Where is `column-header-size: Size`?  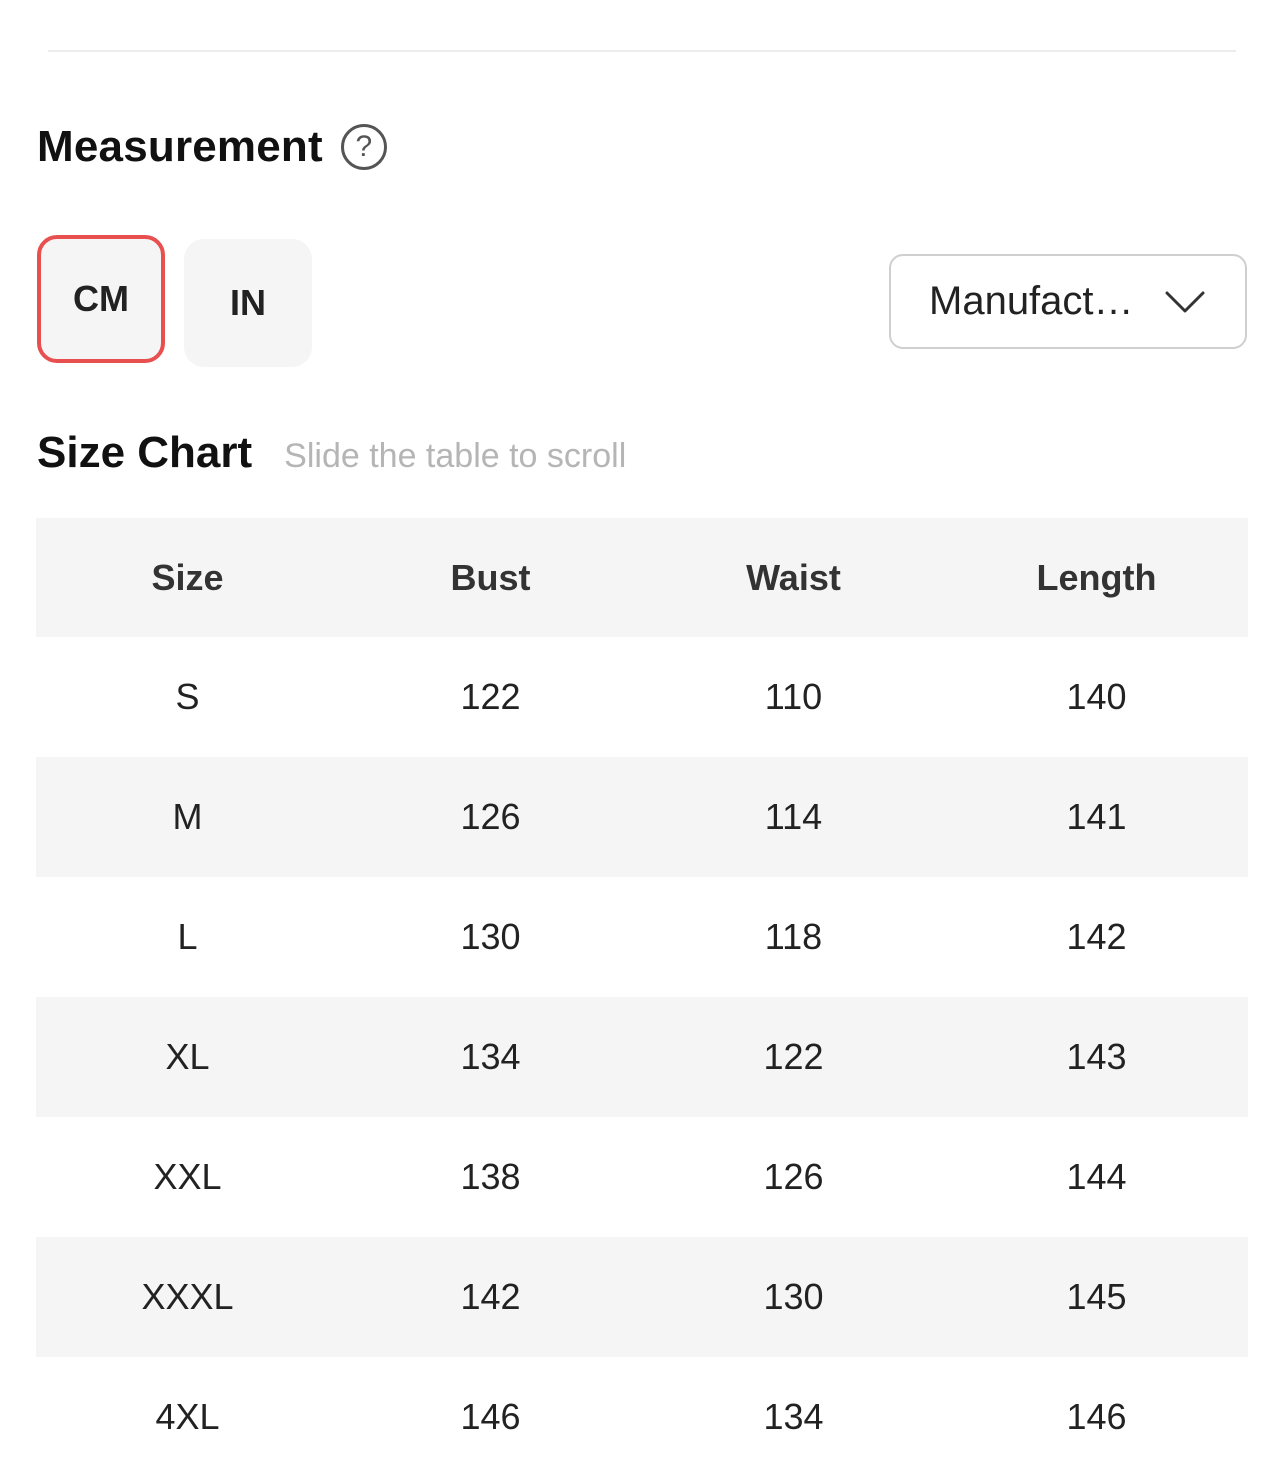
column-header-size: Size is located at coordinates (187, 577).